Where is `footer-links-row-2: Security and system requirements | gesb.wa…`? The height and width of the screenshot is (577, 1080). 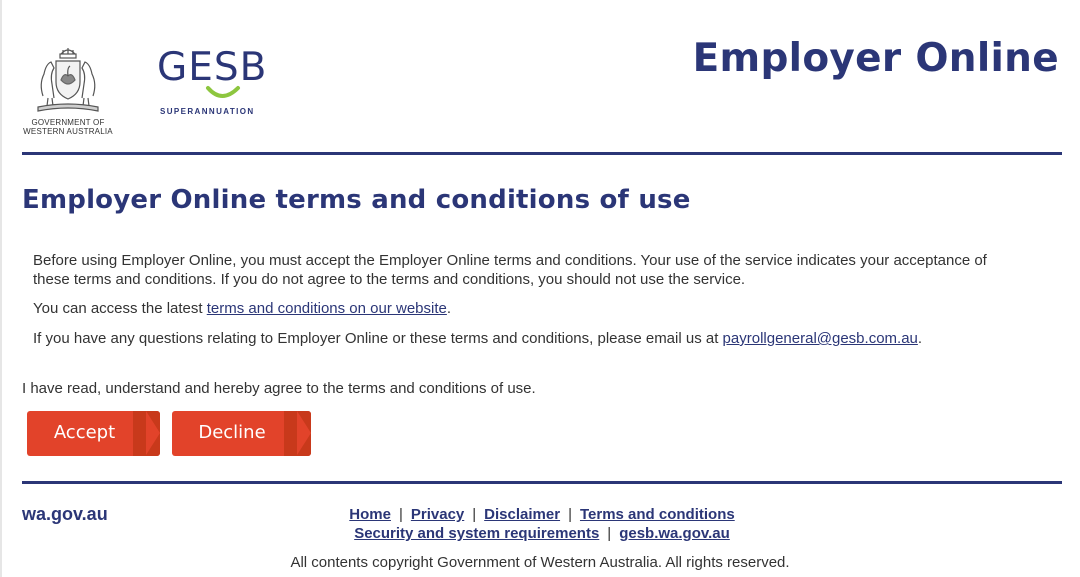 footer-links-row-2: Security and system requirements | gesb.wa… is located at coordinates (542, 533).